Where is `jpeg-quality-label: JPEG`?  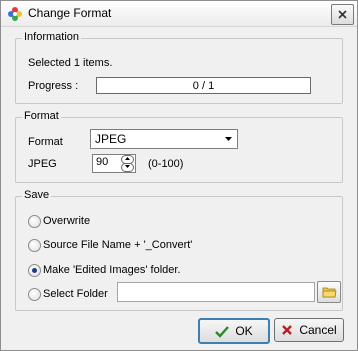
jpeg-quality-label: JPEG is located at coordinates (42, 164).